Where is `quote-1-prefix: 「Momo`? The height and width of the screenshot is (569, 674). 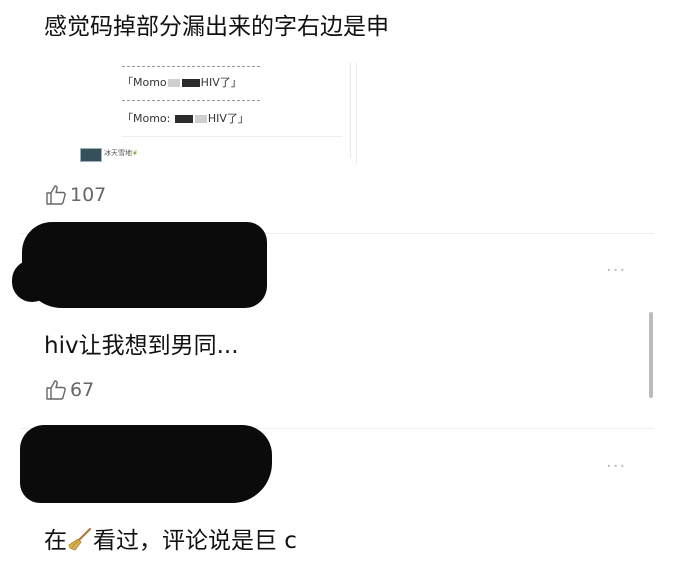 quote-1-prefix: 「Momo is located at coordinates (144, 82).